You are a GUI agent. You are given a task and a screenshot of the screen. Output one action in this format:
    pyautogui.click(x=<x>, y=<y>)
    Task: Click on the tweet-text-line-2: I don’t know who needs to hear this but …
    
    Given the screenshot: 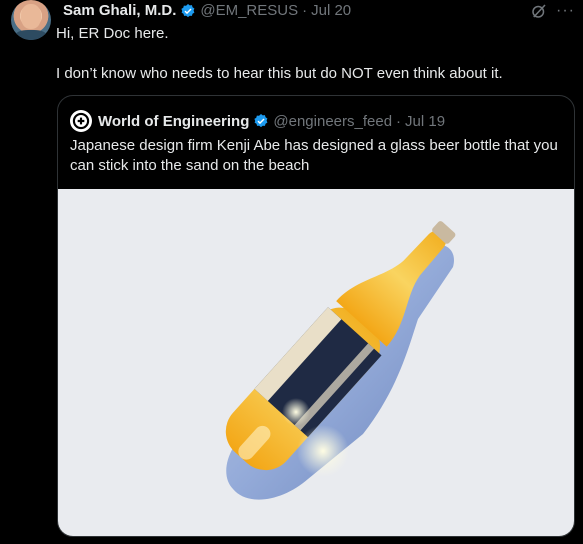 What is the action you would take?
    pyautogui.click(x=279, y=73)
    